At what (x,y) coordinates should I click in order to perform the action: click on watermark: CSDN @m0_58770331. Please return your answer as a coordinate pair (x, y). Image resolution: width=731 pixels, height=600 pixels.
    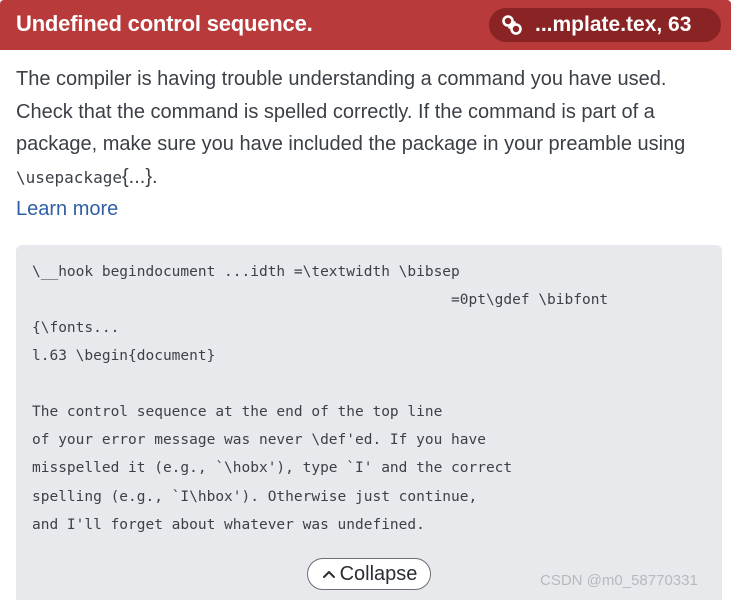
    Looking at the image, I should click on (619, 580).